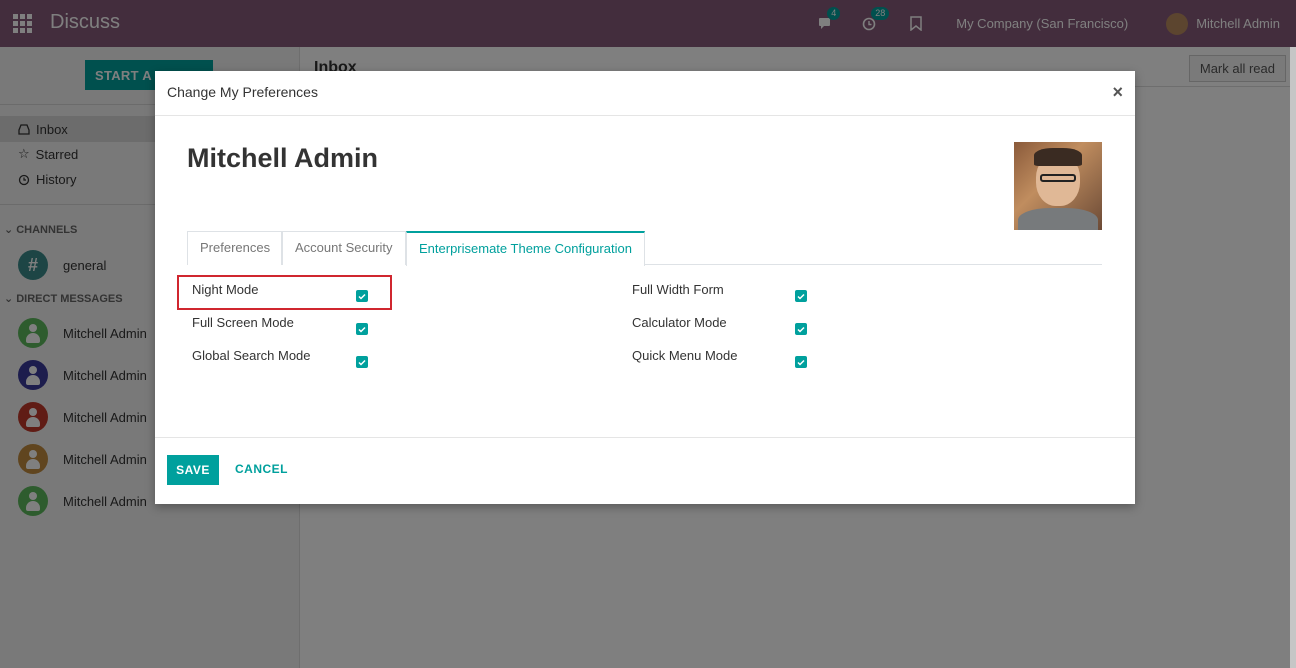 The width and height of the screenshot is (1296, 668). Describe the element at coordinates (243, 322) in the screenshot. I see `full-screen-mode-label: Full Screen Mode` at that location.